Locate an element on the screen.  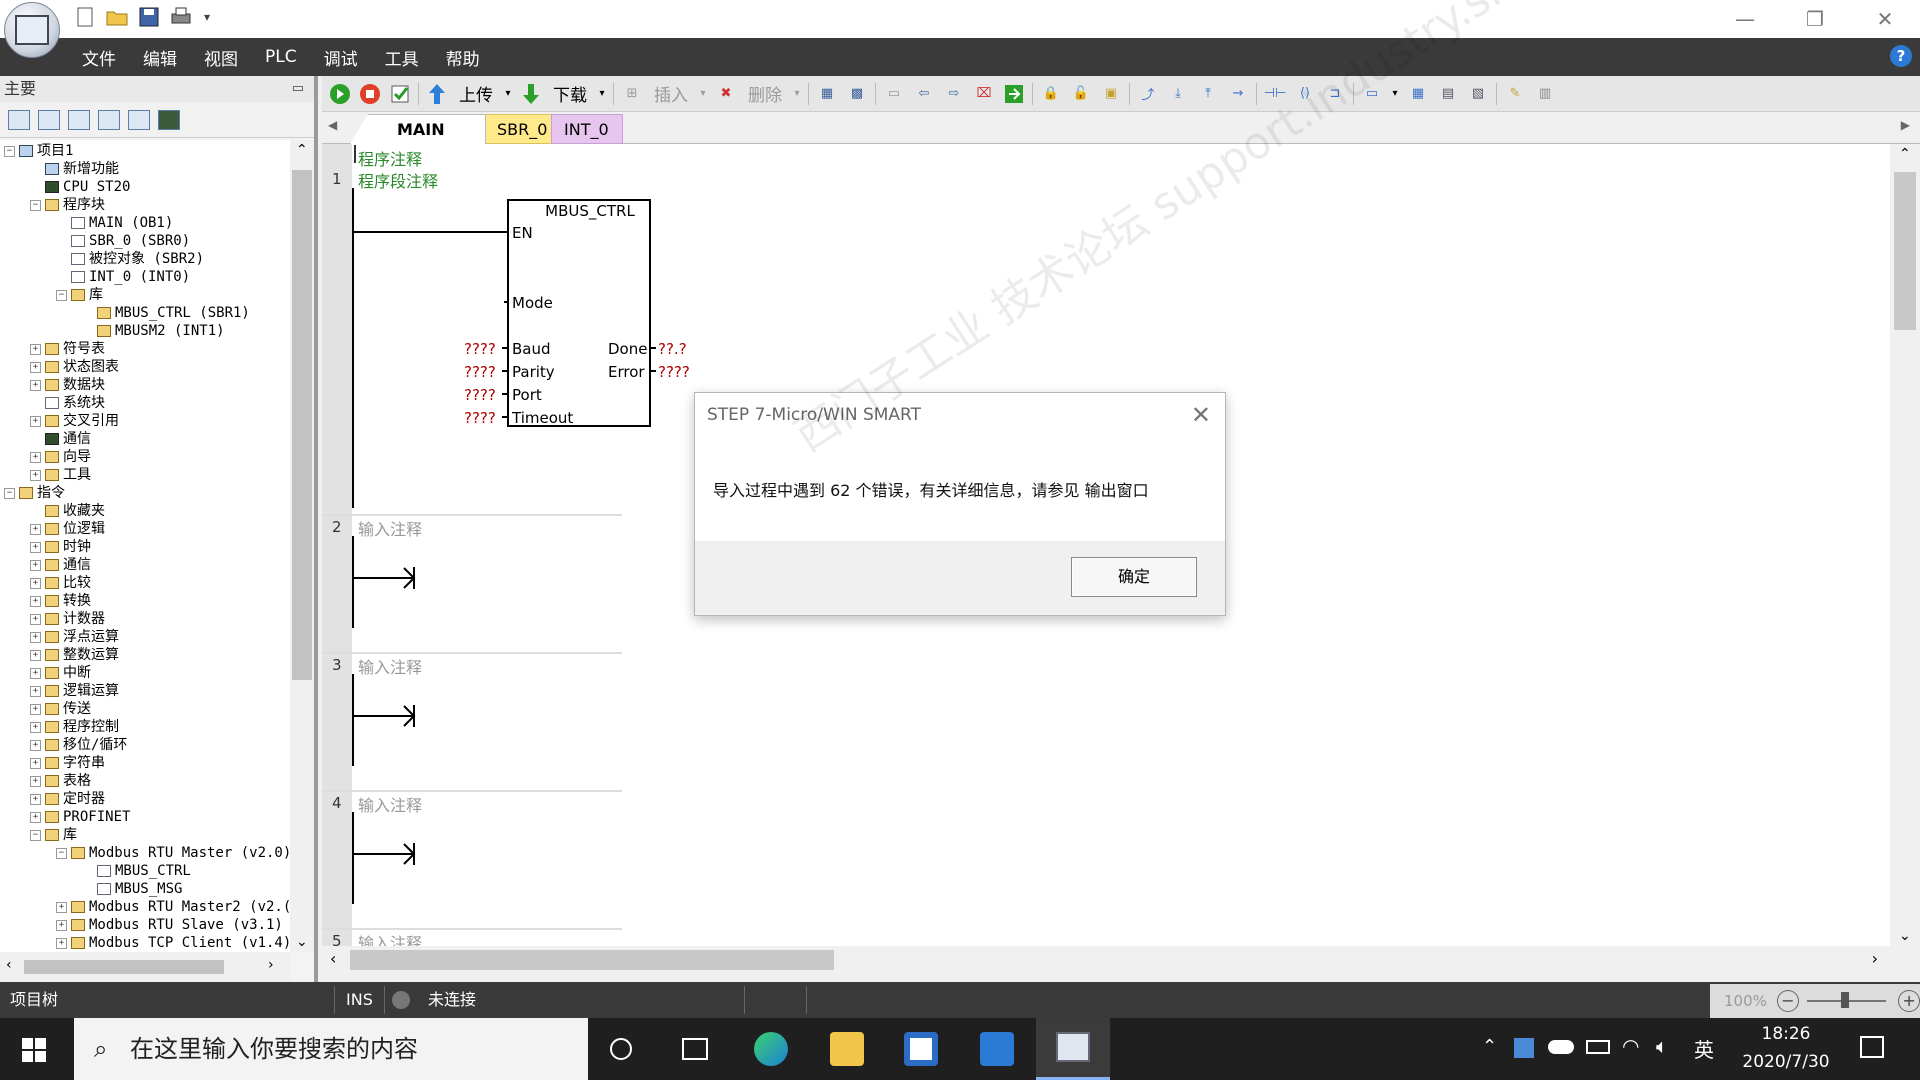
tree-item: + Modbus TCP Client (v1.4) is located at coordinates (173, 943).